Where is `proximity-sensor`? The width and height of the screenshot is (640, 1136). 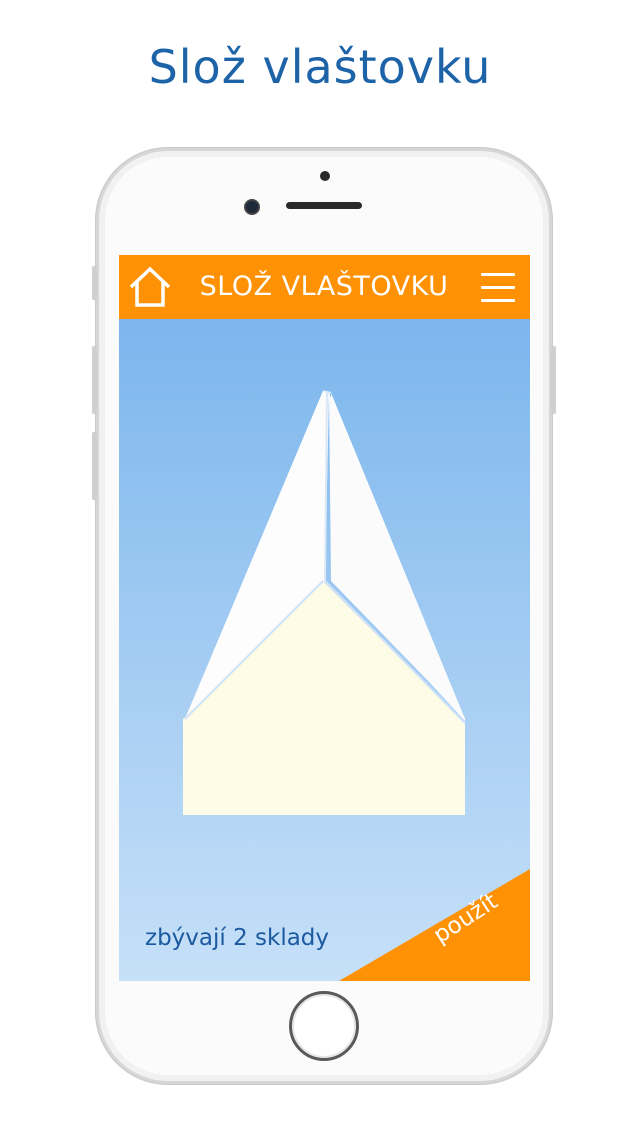 proximity-sensor is located at coordinates (325, 176).